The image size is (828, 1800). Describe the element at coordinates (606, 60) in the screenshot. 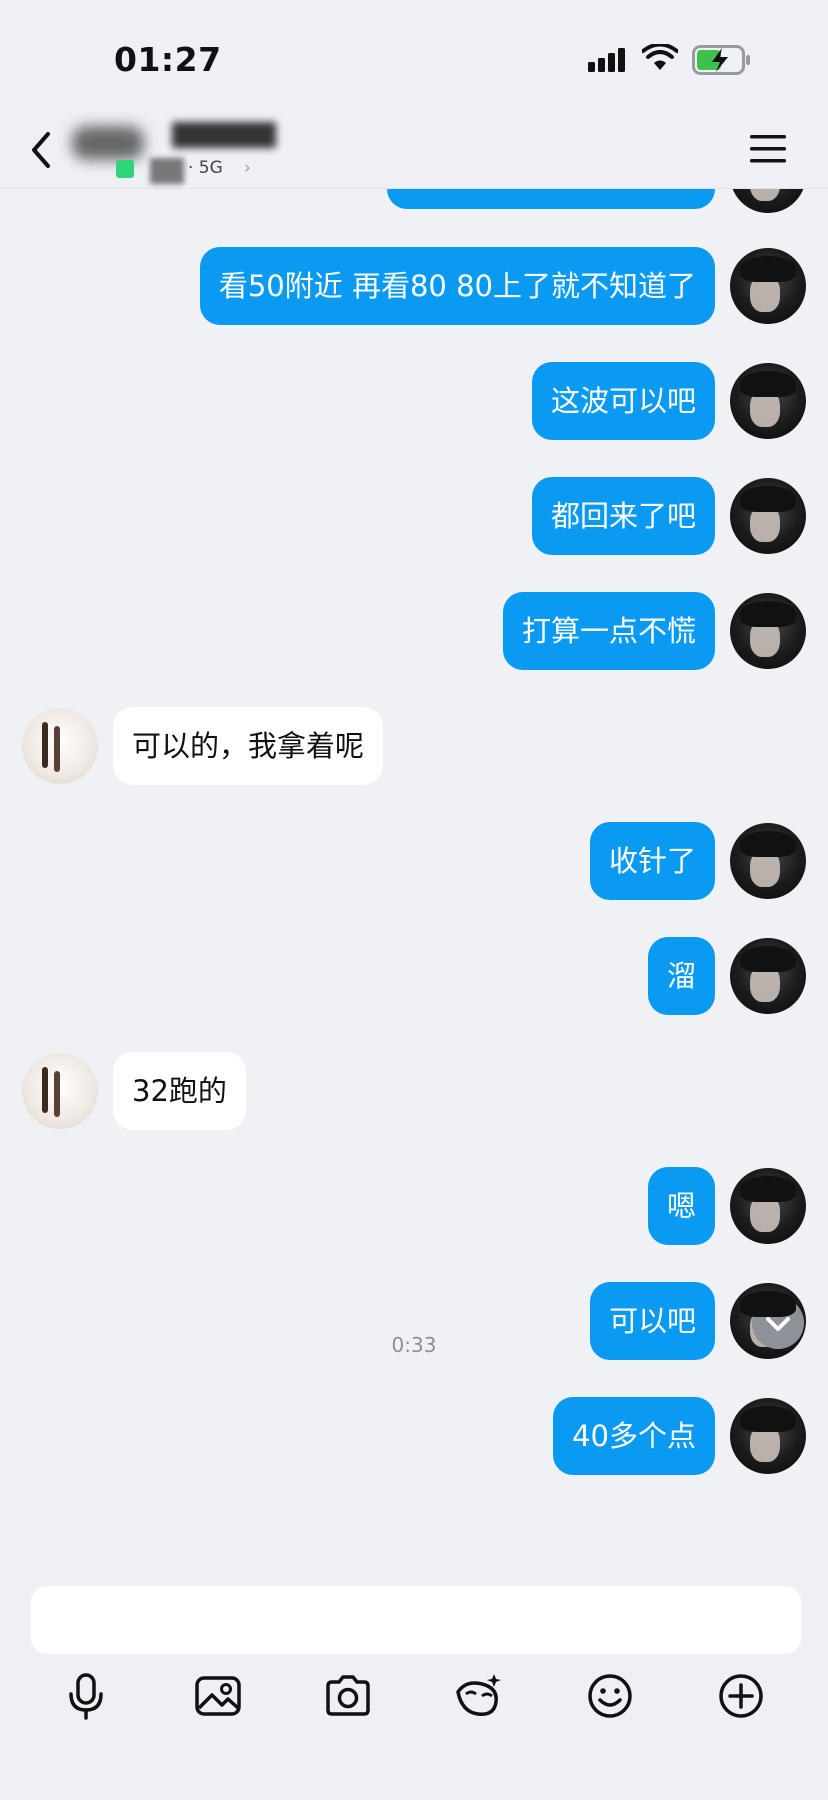

I see `signal-icon` at that location.